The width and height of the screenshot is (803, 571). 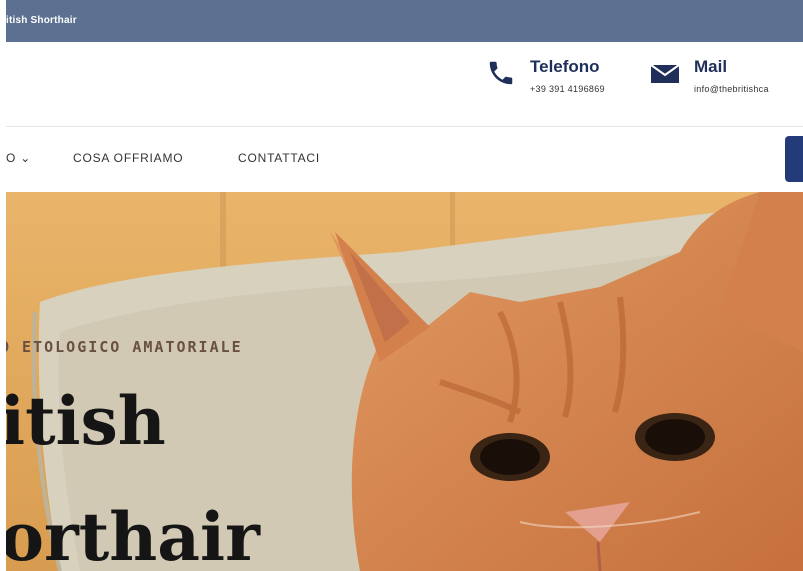 What do you see at coordinates (121, 347) in the screenshot?
I see `hero-eyebrow: O ETOLOGICO AMATORIALE` at bounding box center [121, 347].